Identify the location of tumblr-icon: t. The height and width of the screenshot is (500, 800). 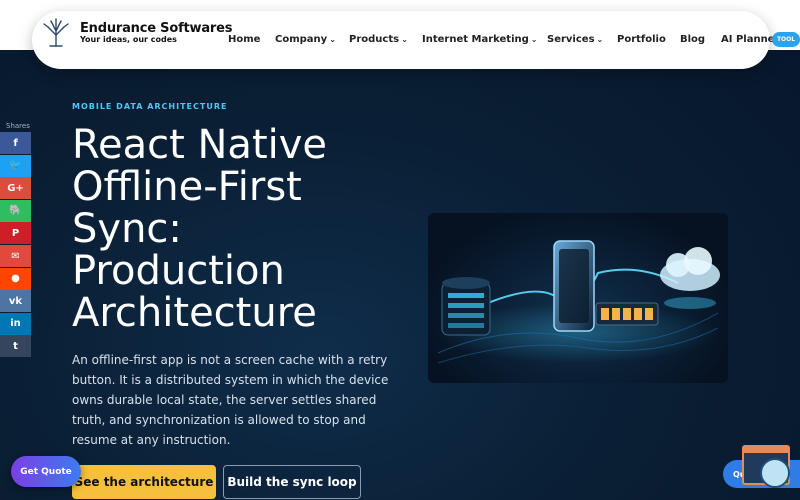
(15, 346).